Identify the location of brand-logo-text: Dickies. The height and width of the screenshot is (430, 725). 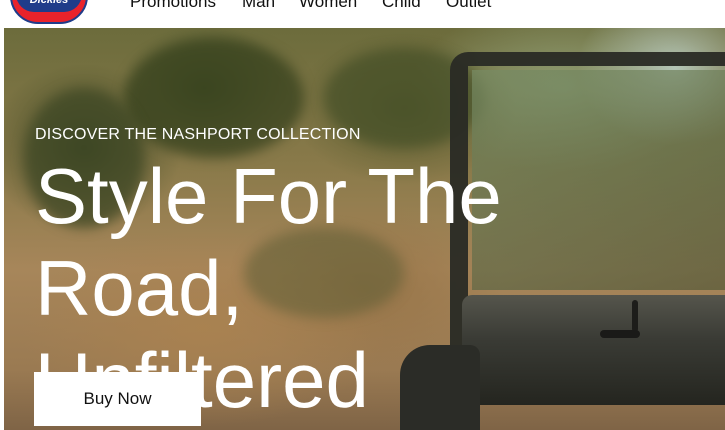
(49, 6).